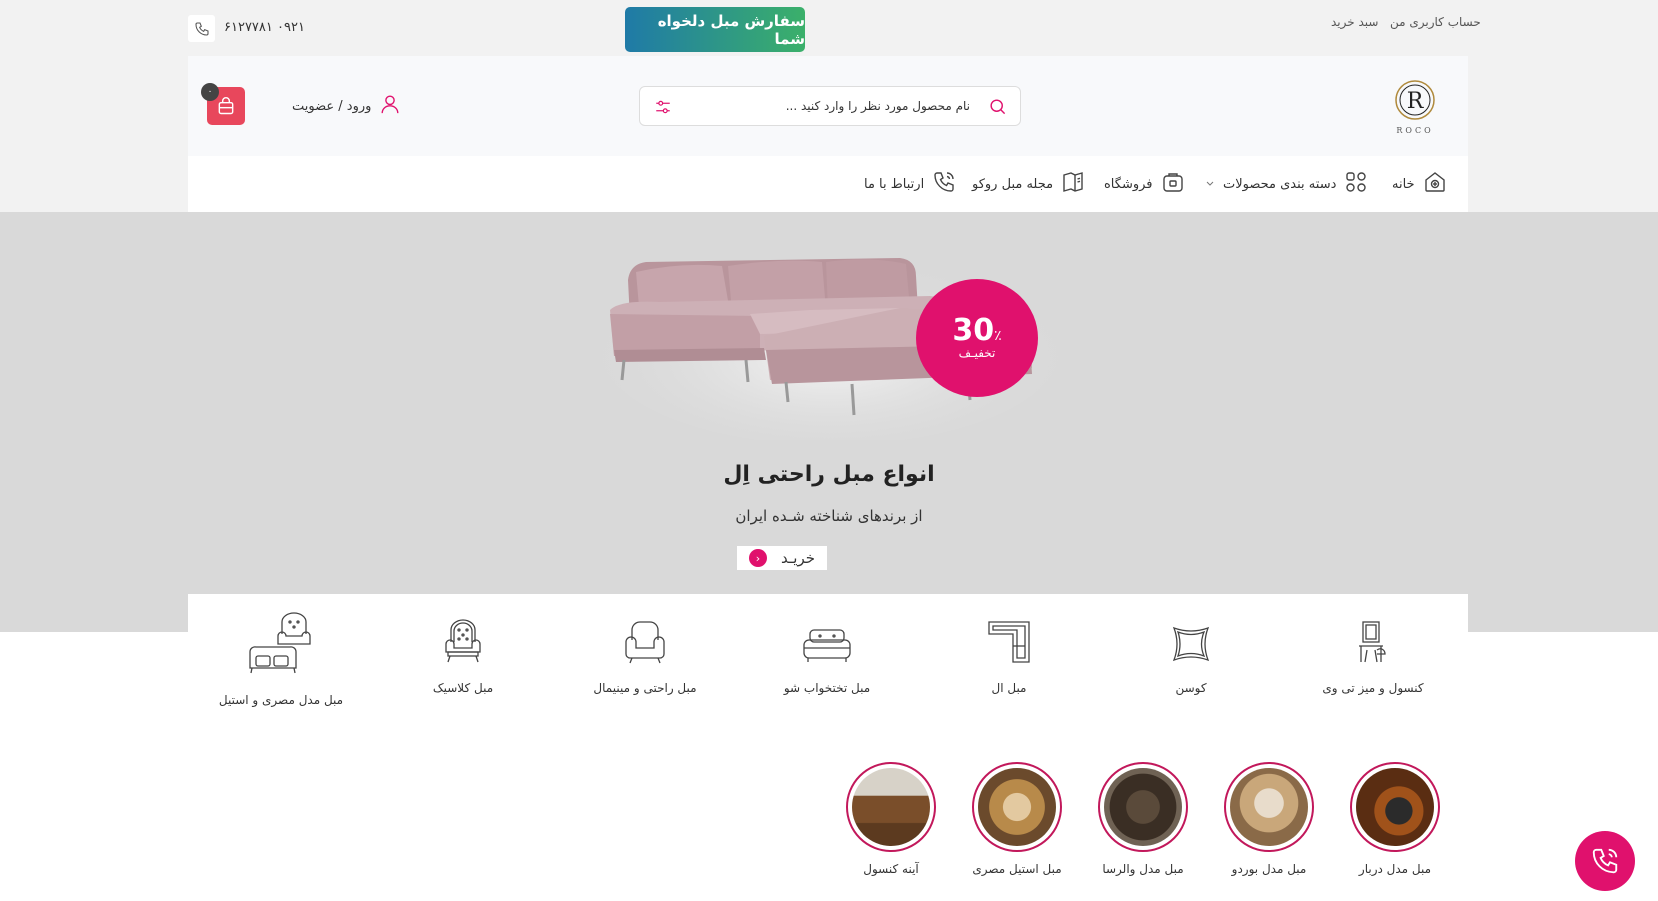 This screenshot has width=1658, height=901. I want to click on custom-order-button: سفارش مبل دلخواه شما, so click(715, 29).